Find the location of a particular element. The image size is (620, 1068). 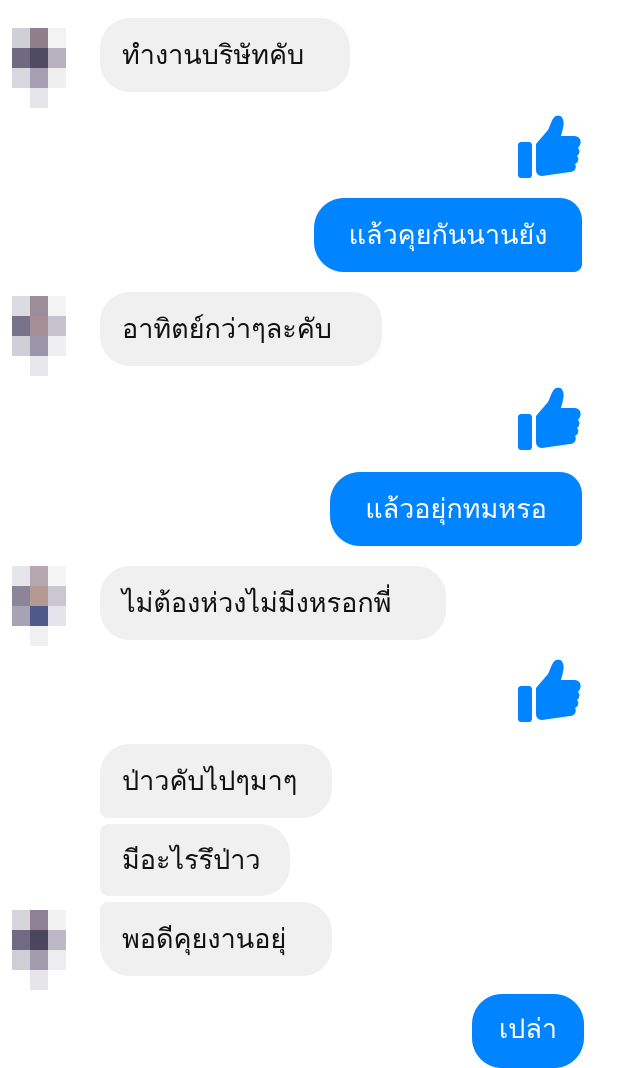

message-text: ทำงานบริษัทคับ is located at coordinates (213, 55).